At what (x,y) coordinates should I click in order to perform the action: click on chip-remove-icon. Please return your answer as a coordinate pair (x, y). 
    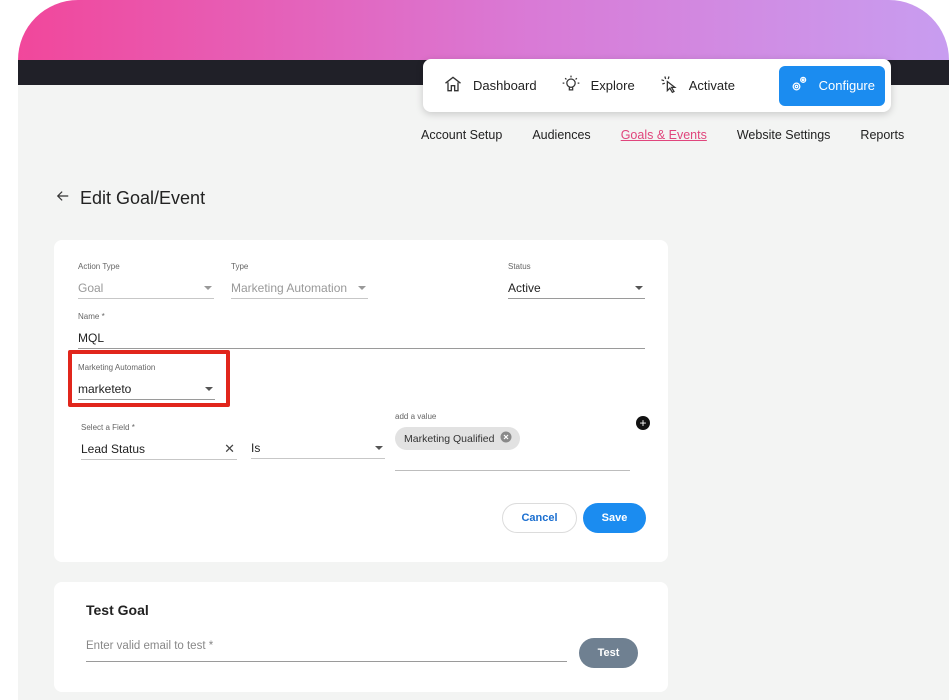
    Looking at the image, I should click on (506, 438).